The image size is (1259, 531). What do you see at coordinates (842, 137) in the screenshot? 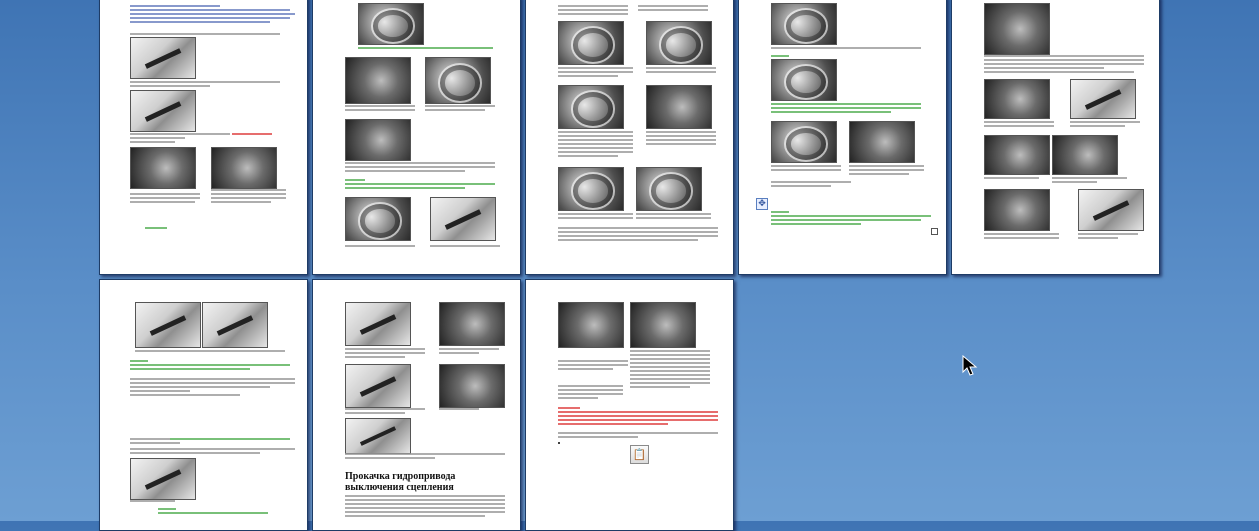
I see `document-page-4: ✥` at bounding box center [842, 137].